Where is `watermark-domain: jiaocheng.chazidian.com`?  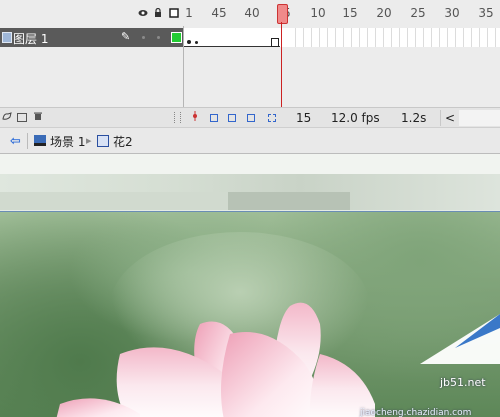 watermark-domain: jiaocheng.chazidian.com is located at coordinates (416, 412).